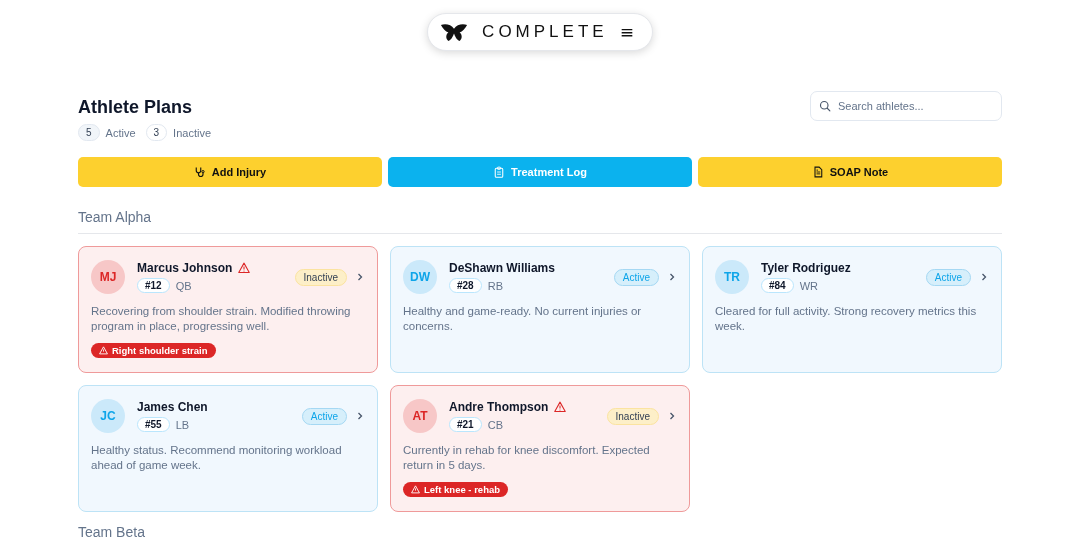 The width and height of the screenshot is (1080, 547). Describe the element at coordinates (182, 424) in the screenshot. I see `position-label: LB` at that location.